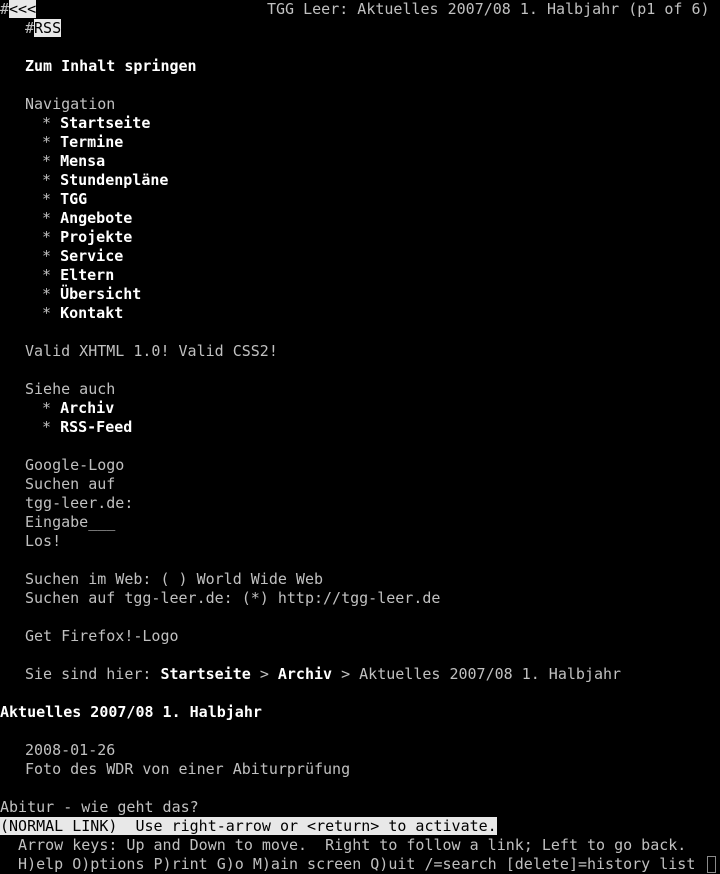  Describe the element at coordinates (711, 864) in the screenshot. I see `terminal-cursor` at that location.